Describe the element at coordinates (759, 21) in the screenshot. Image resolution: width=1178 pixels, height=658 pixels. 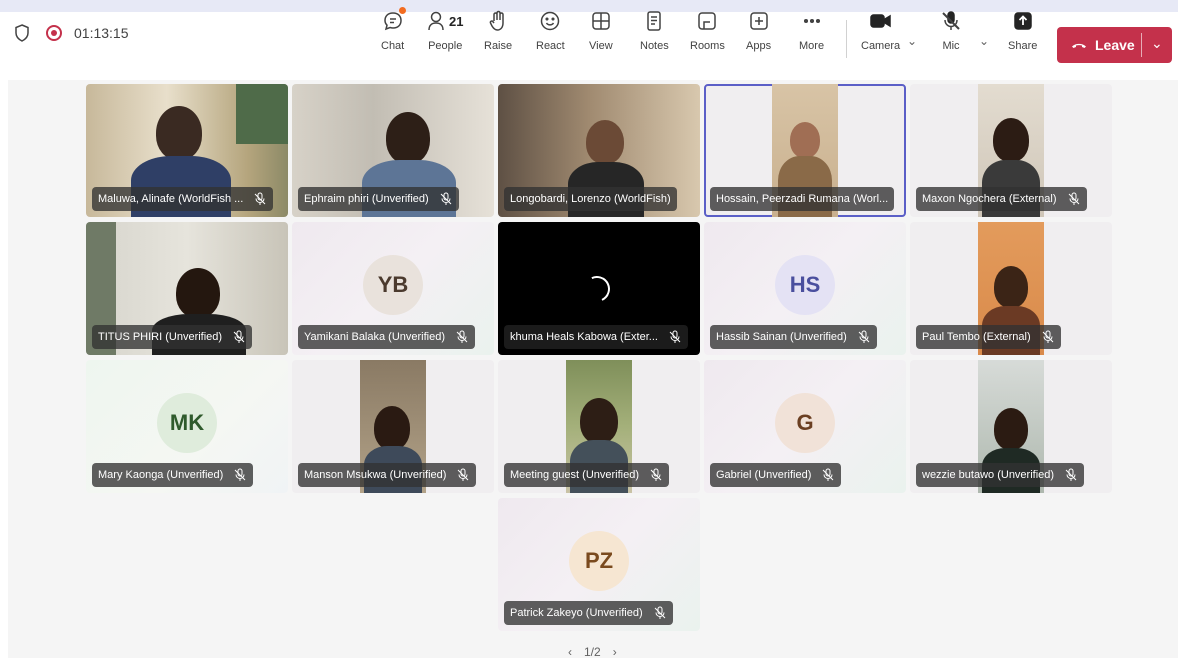
I see `apps-icon` at that location.